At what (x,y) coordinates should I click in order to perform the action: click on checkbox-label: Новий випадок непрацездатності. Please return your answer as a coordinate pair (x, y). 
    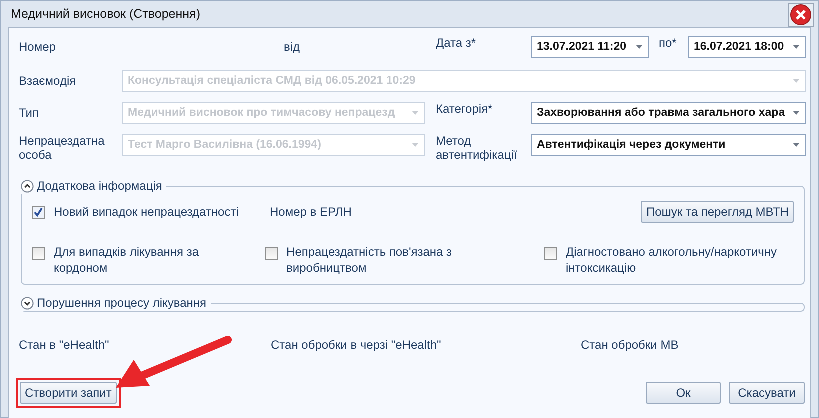
    Looking at the image, I should click on (146, 212).